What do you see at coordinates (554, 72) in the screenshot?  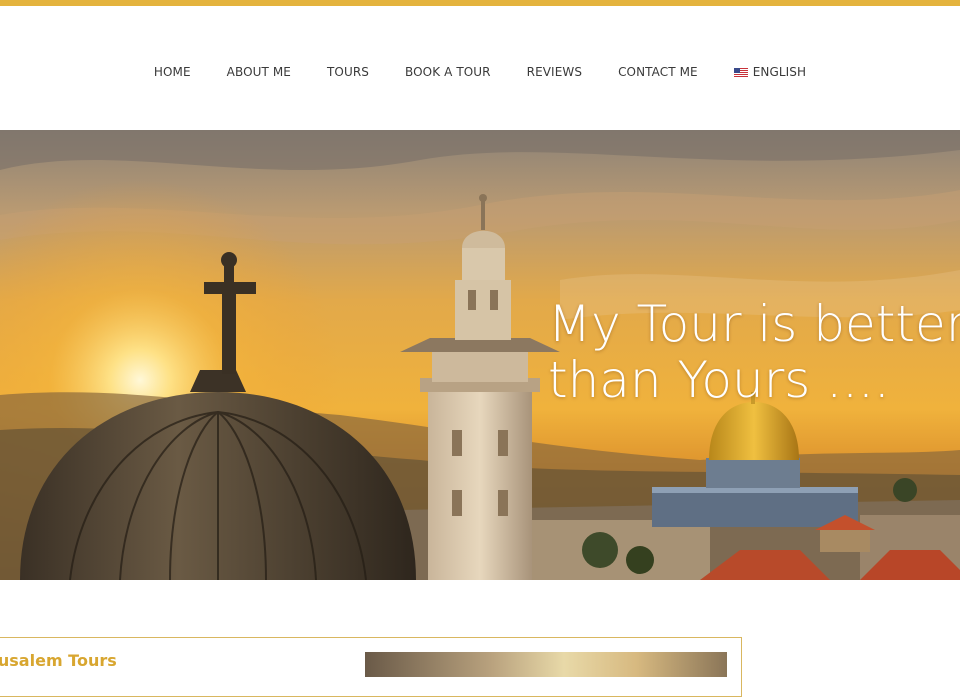 I see `nav-reviews: REVIEWS` at bounding box center [554, 72].